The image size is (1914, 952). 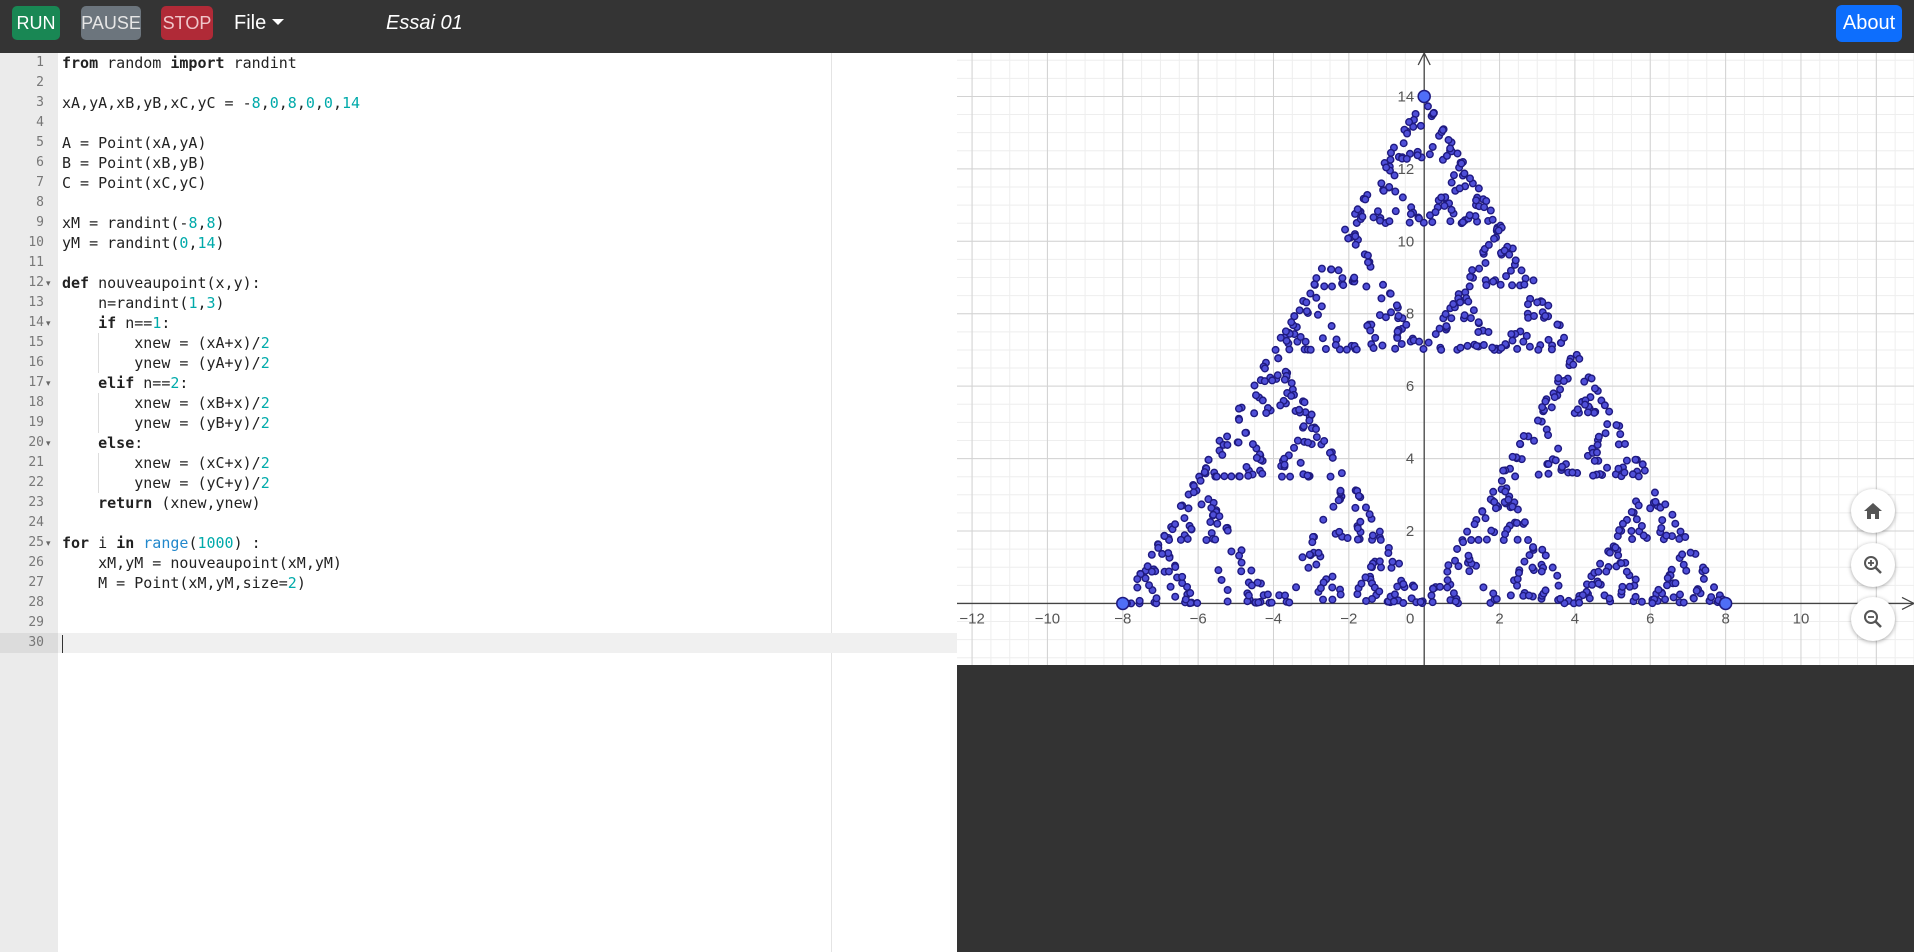 What do you see at coordinates (478, 523) in the screenshot?
I see `code-line: 24` at bounding box center [478, 523].